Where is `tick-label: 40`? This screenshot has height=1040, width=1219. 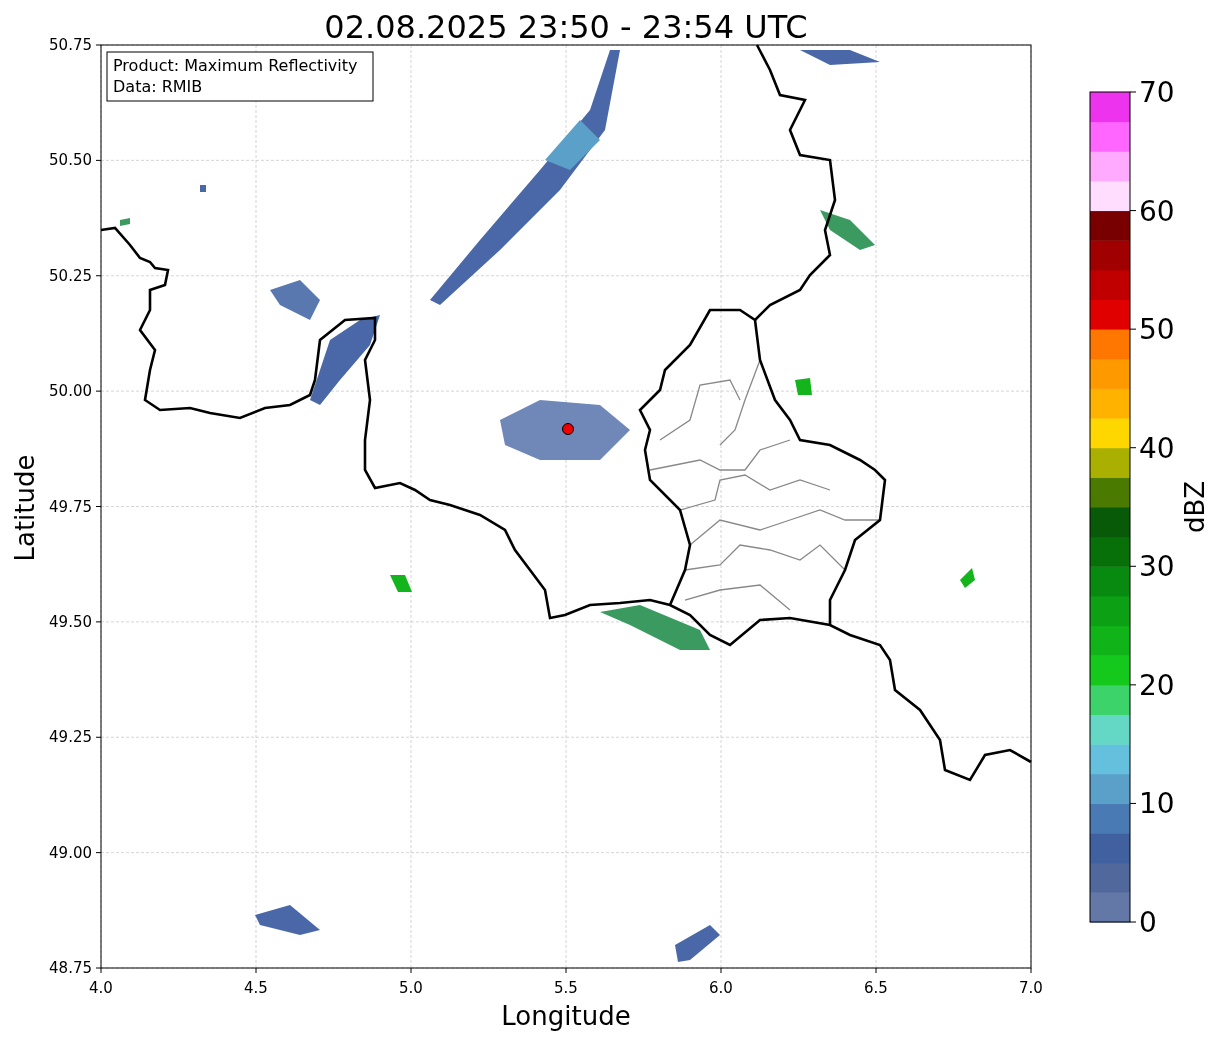 tick-label: 40 is located at coordinates (1157, 448).